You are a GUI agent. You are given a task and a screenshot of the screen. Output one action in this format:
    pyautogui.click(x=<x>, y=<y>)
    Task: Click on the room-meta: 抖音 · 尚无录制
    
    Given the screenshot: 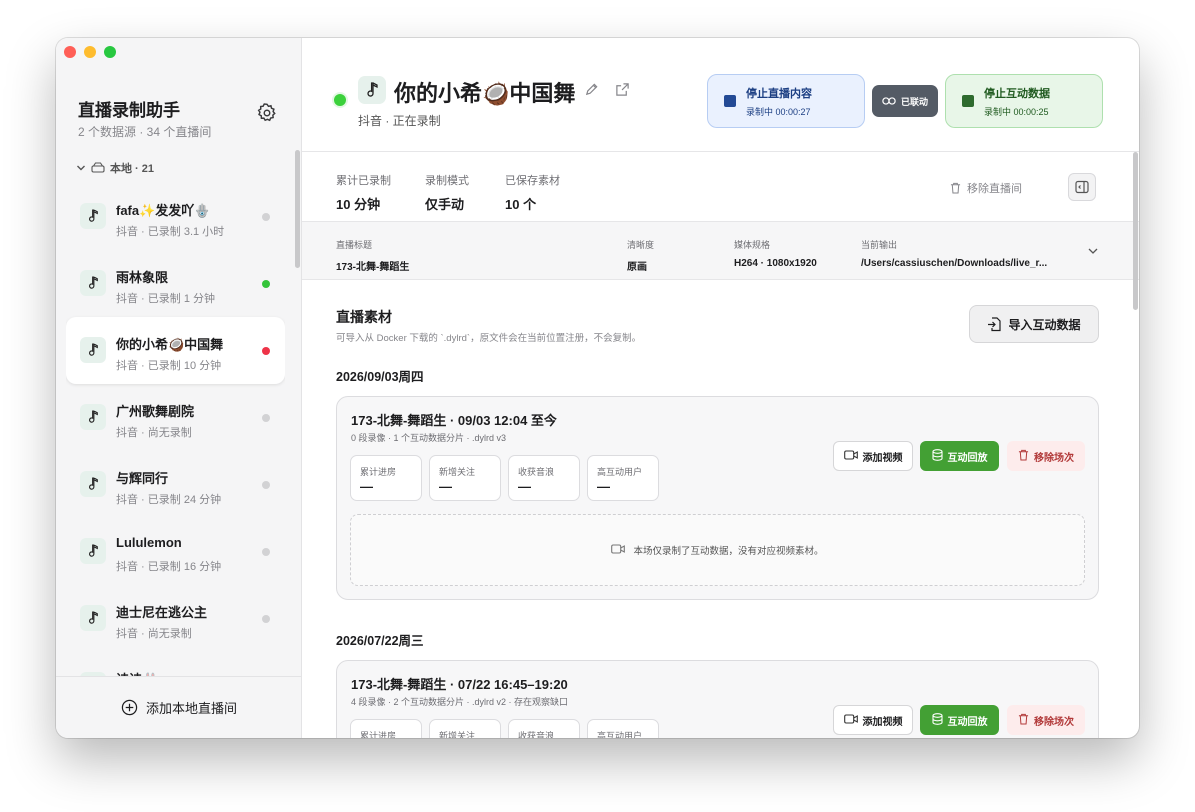 What is the action you would take?
    pyautogui.click(x=154, y=433)
    